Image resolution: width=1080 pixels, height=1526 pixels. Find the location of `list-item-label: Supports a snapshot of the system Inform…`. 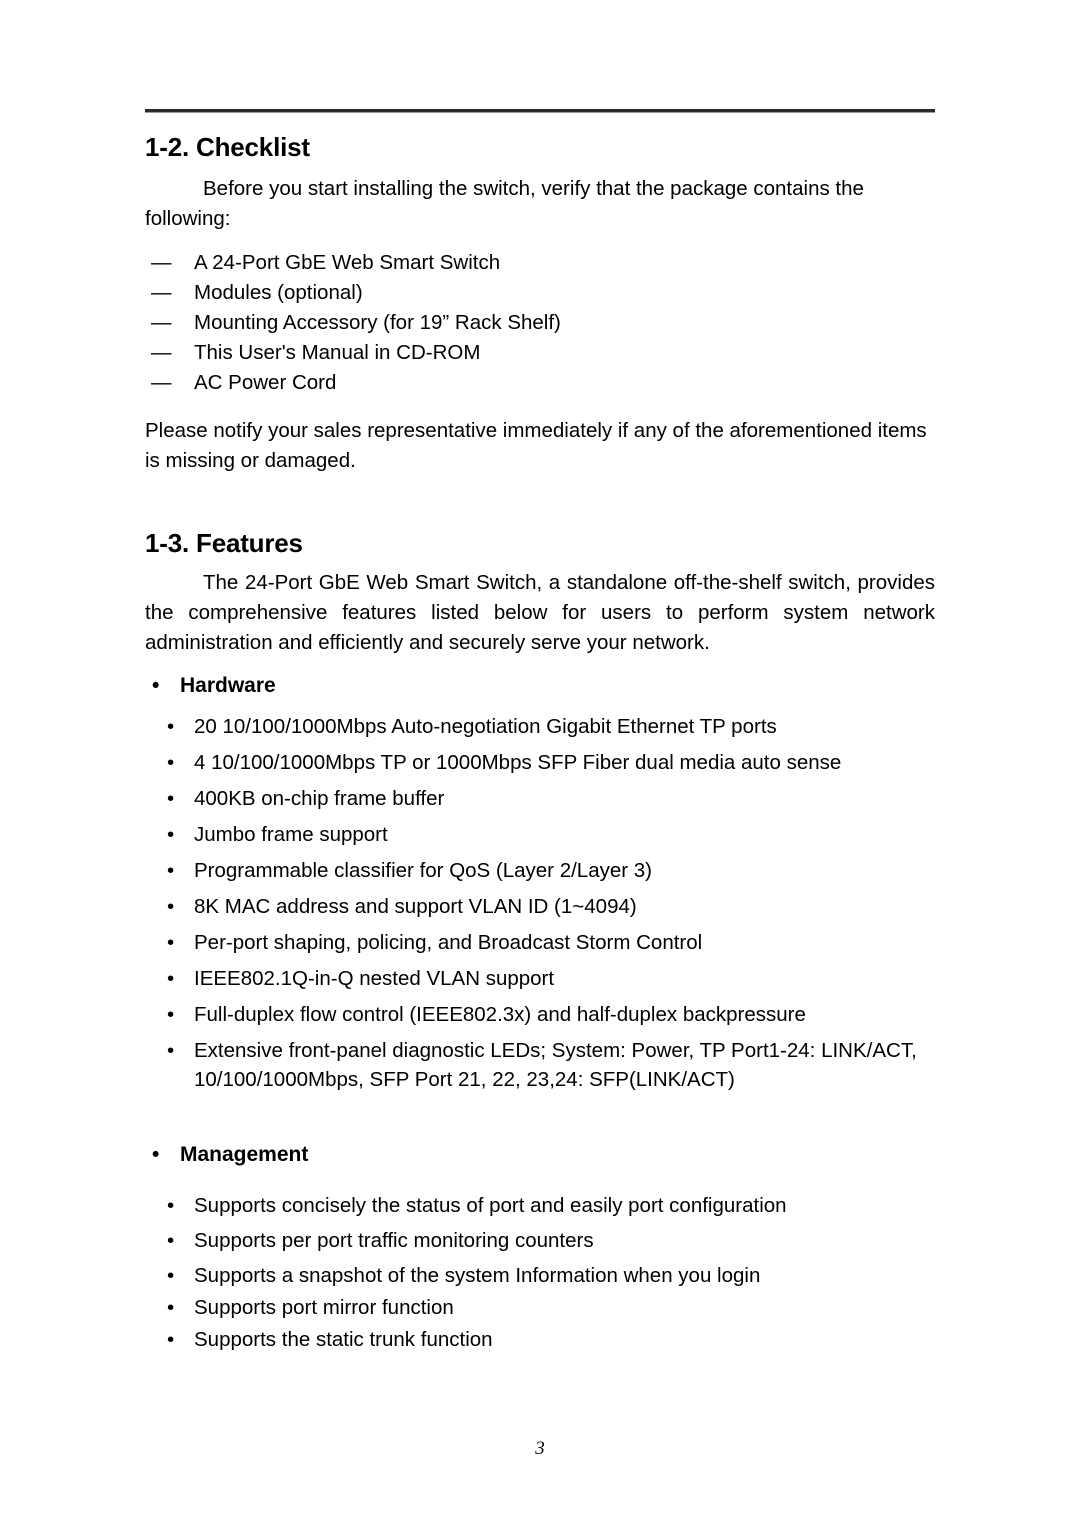

list-item-label: Supports a snapshot of the system Inform… is located at coordinates (477, 1275).